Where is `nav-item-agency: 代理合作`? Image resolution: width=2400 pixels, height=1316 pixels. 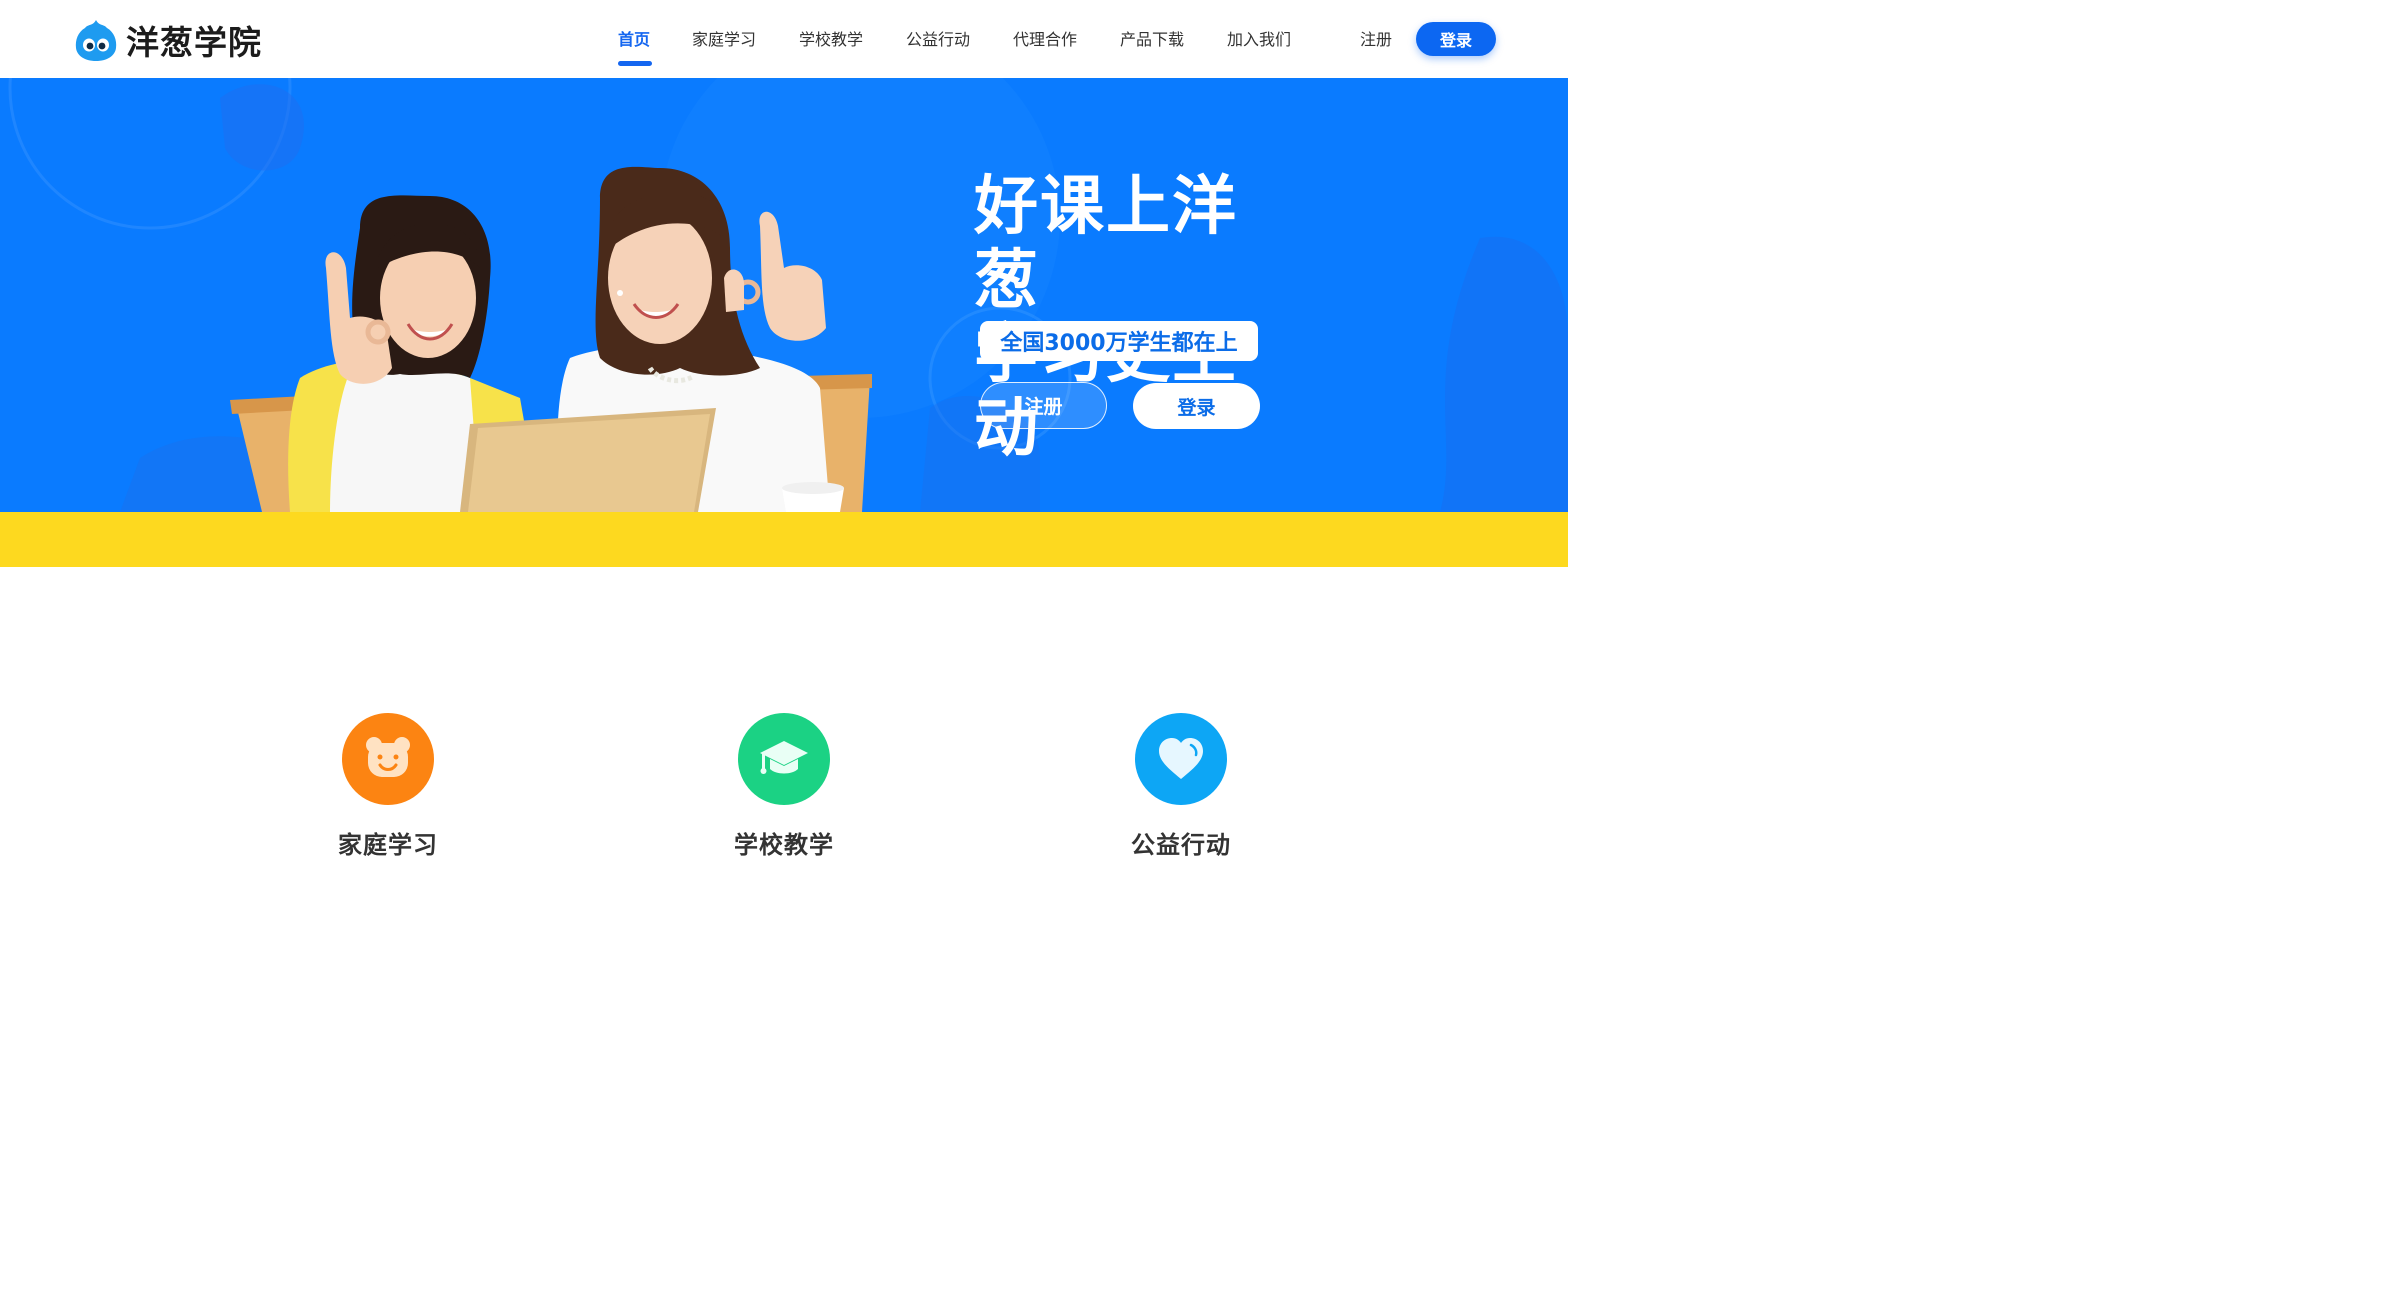 nav-item-agency: 代理合作 is located at coordinates (1045, 38).